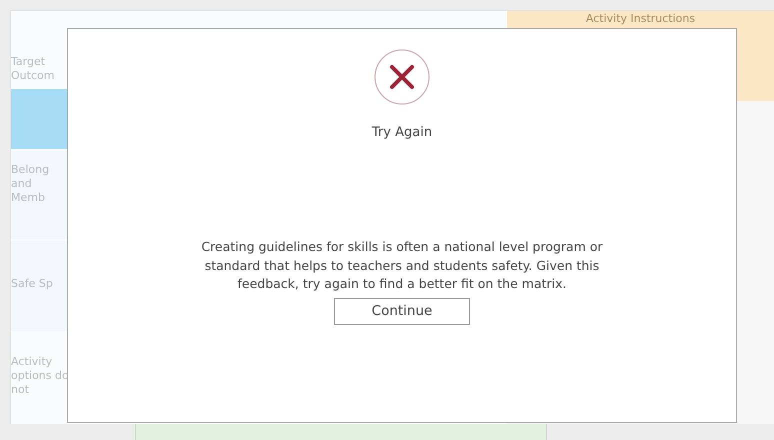 The image size is (774, 440). What do you see at coordinates (40, 195) in the screenshot?
I see `outcome-label: Belong and Memb` at bounding box center [40, 195].